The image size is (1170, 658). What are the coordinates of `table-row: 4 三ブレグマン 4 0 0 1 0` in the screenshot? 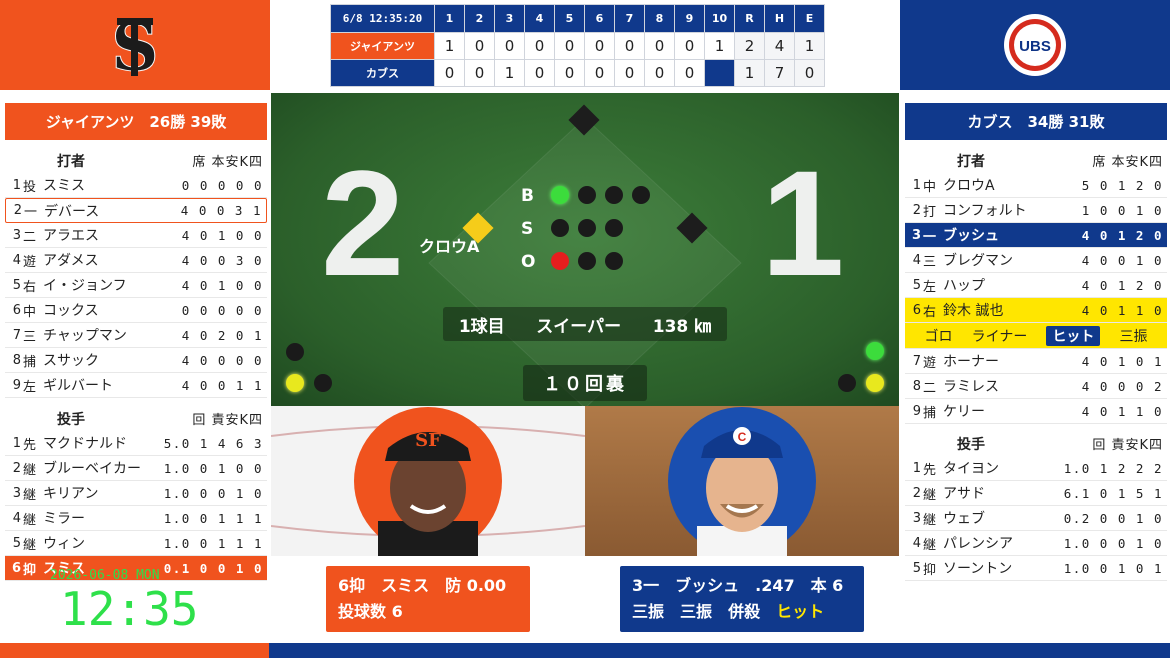 It's located at (1036, 260).